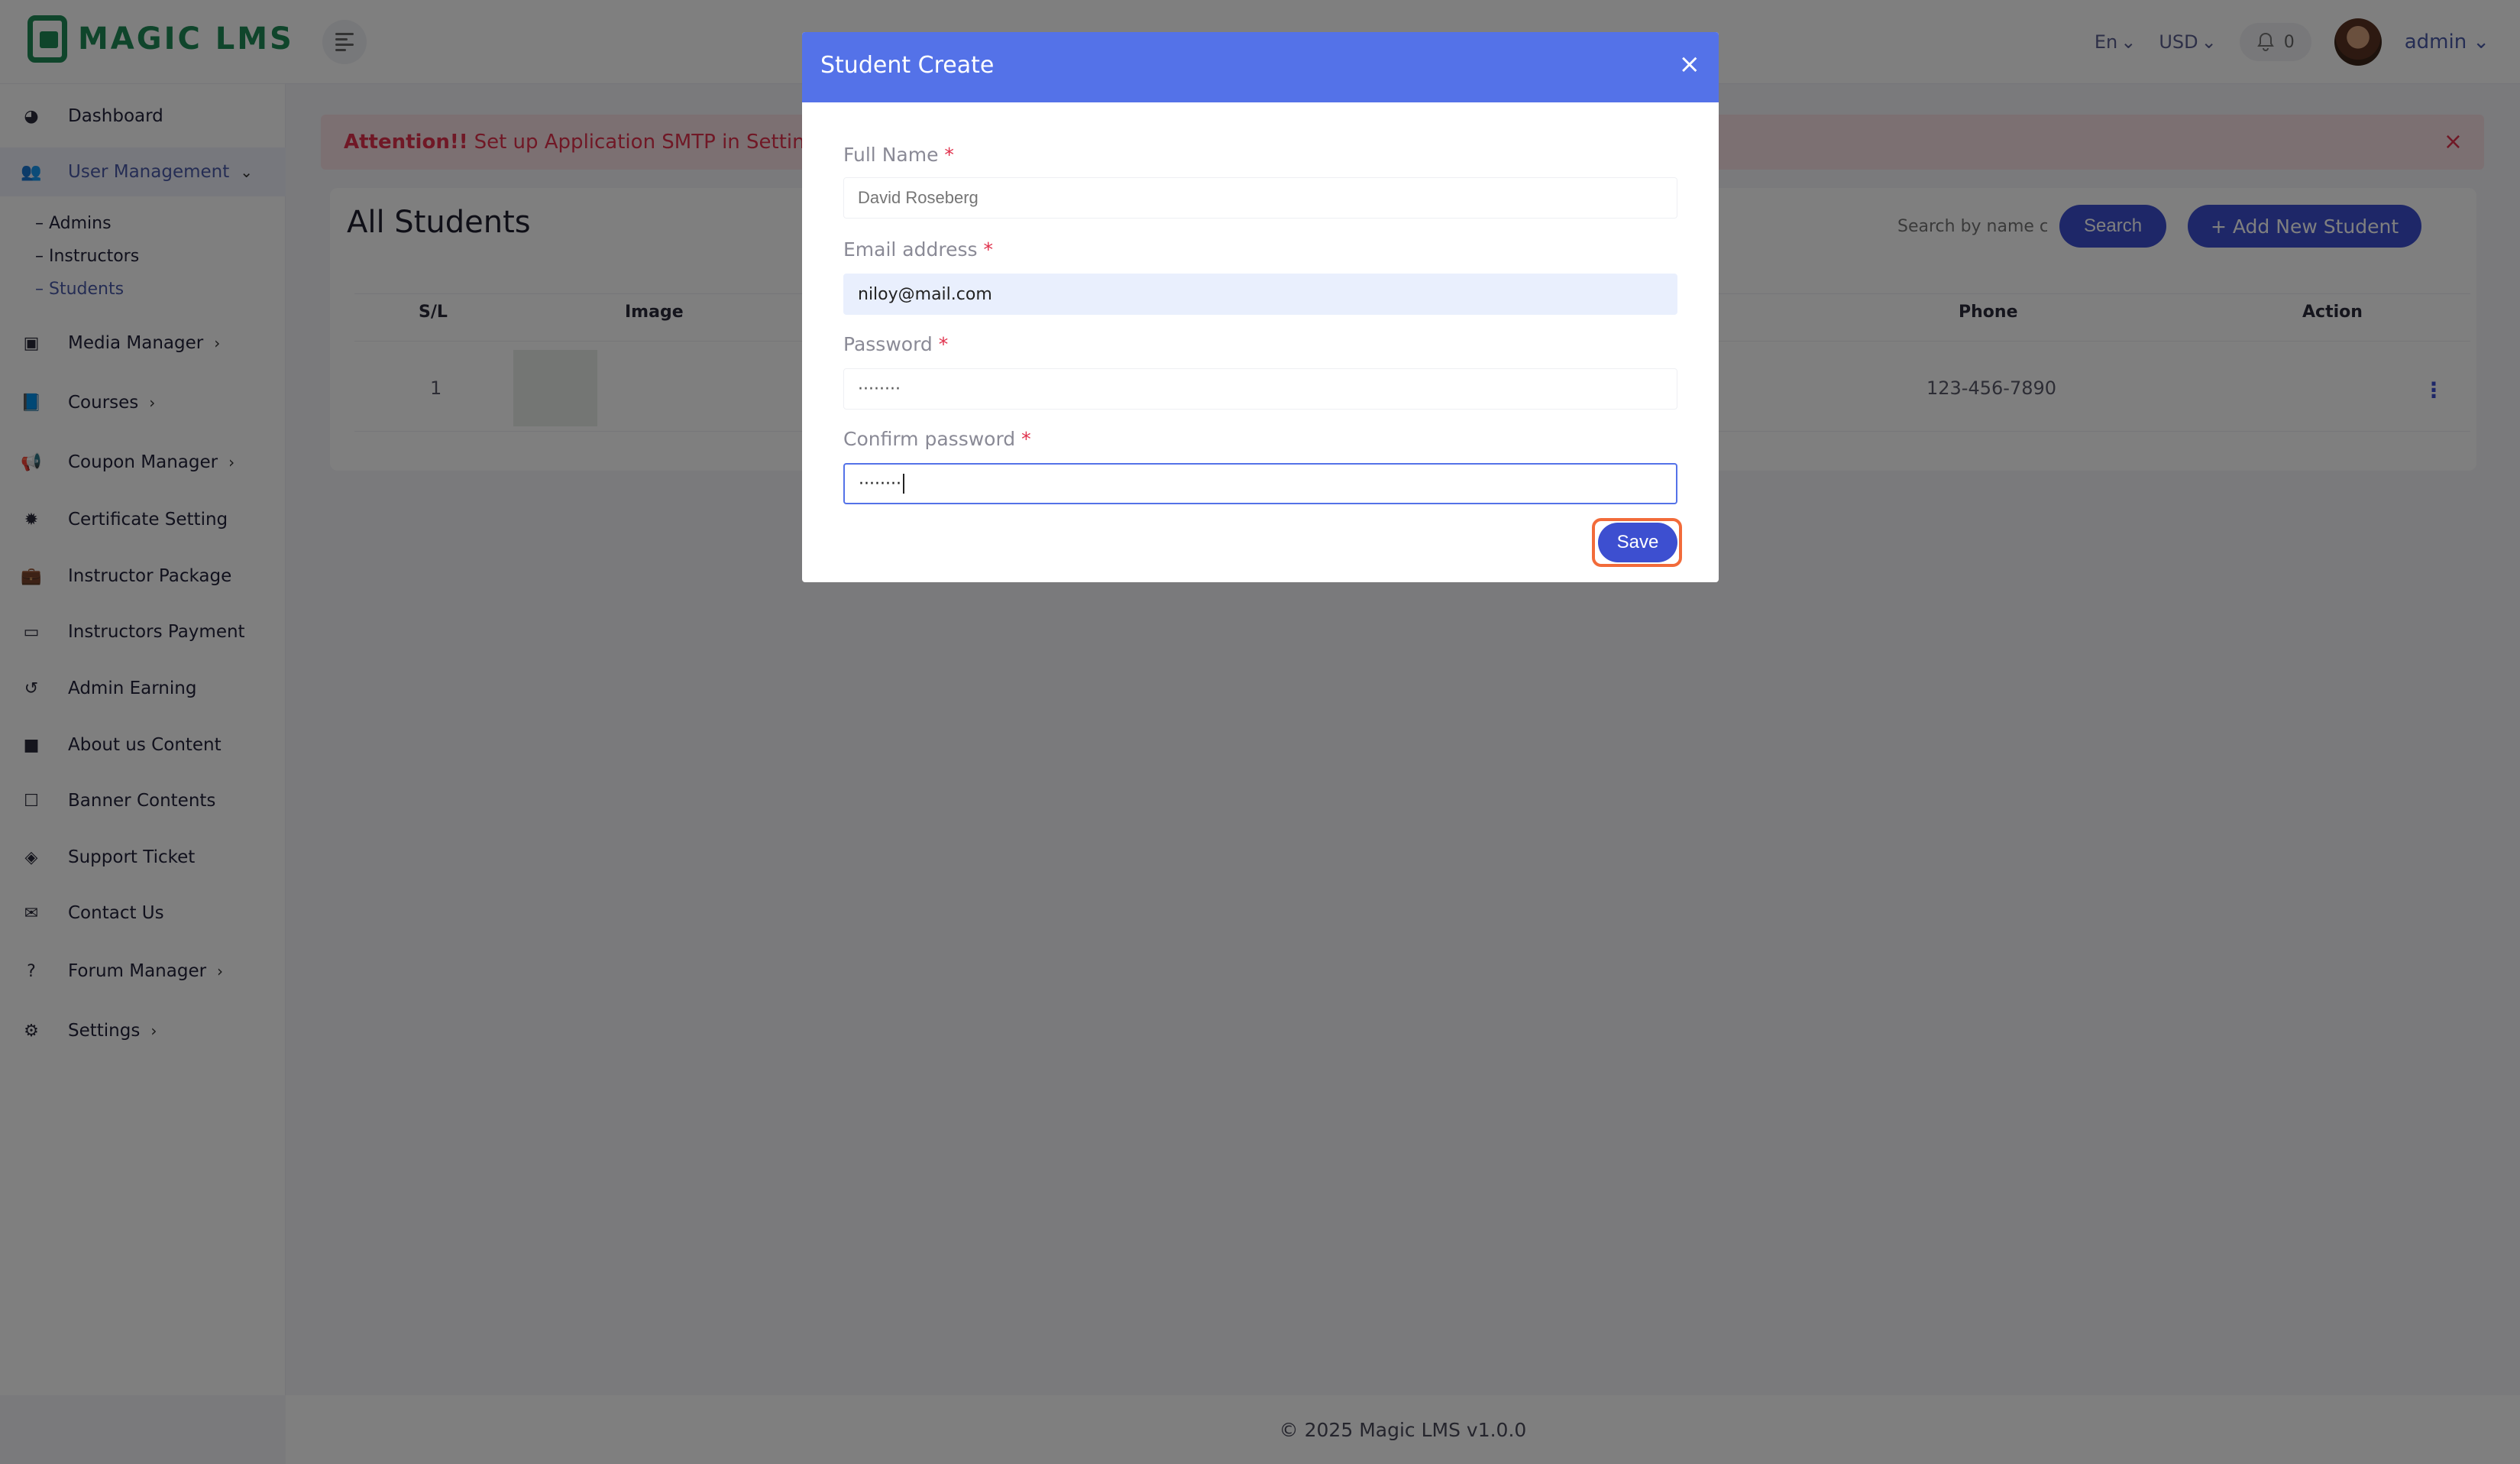 Image resolution: width=2520 pixels, height=1464 pixels. Describe the element at coordinates (937, 439) in the screenshot. I see `confirm-password-label: Confirm password *` at that location.